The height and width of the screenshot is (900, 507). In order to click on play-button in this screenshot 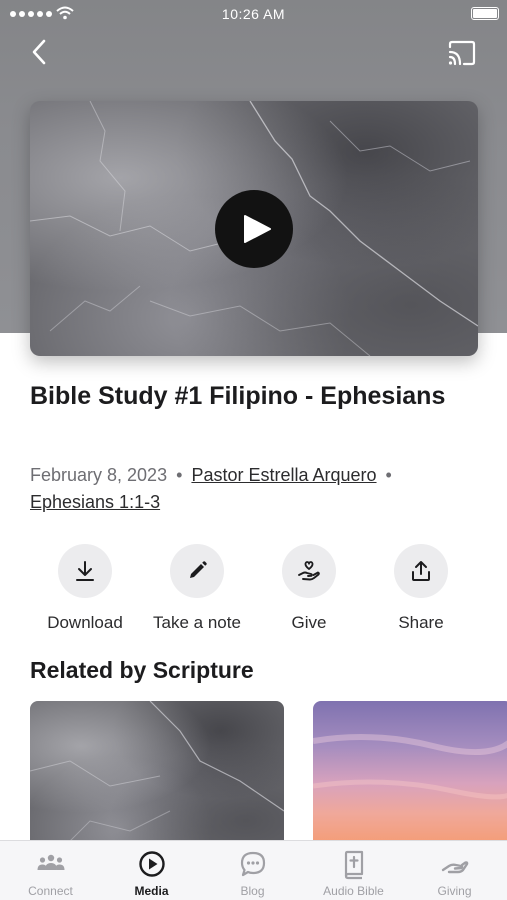, I will do `click(254, 229)`.